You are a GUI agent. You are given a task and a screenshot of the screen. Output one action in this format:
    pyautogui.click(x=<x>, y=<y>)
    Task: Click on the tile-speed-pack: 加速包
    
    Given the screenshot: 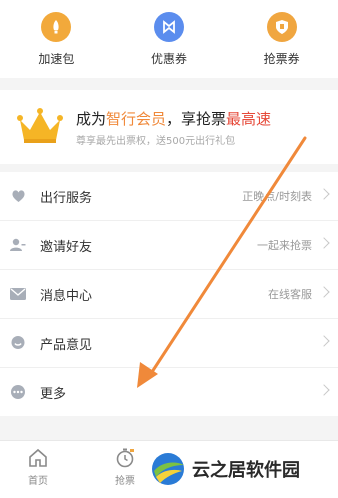 What is the action you would take?
    pyautogui.click(x=56, y=39)
    